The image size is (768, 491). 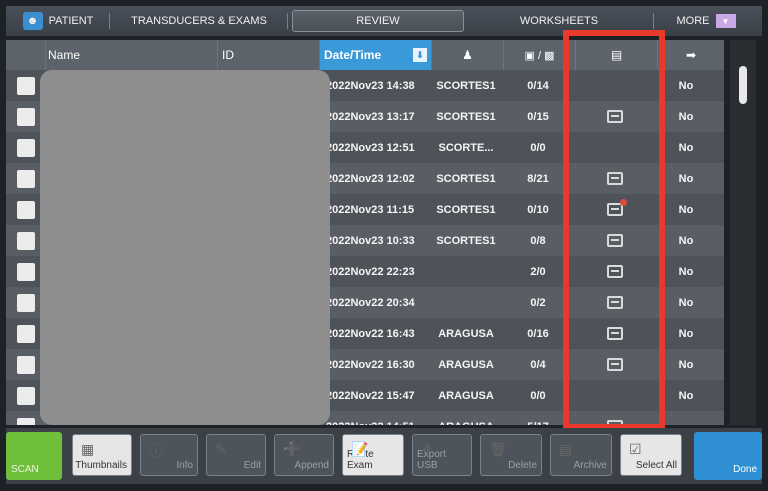 I want to click on scan-button: SCAN, so click(x=34, y=456).